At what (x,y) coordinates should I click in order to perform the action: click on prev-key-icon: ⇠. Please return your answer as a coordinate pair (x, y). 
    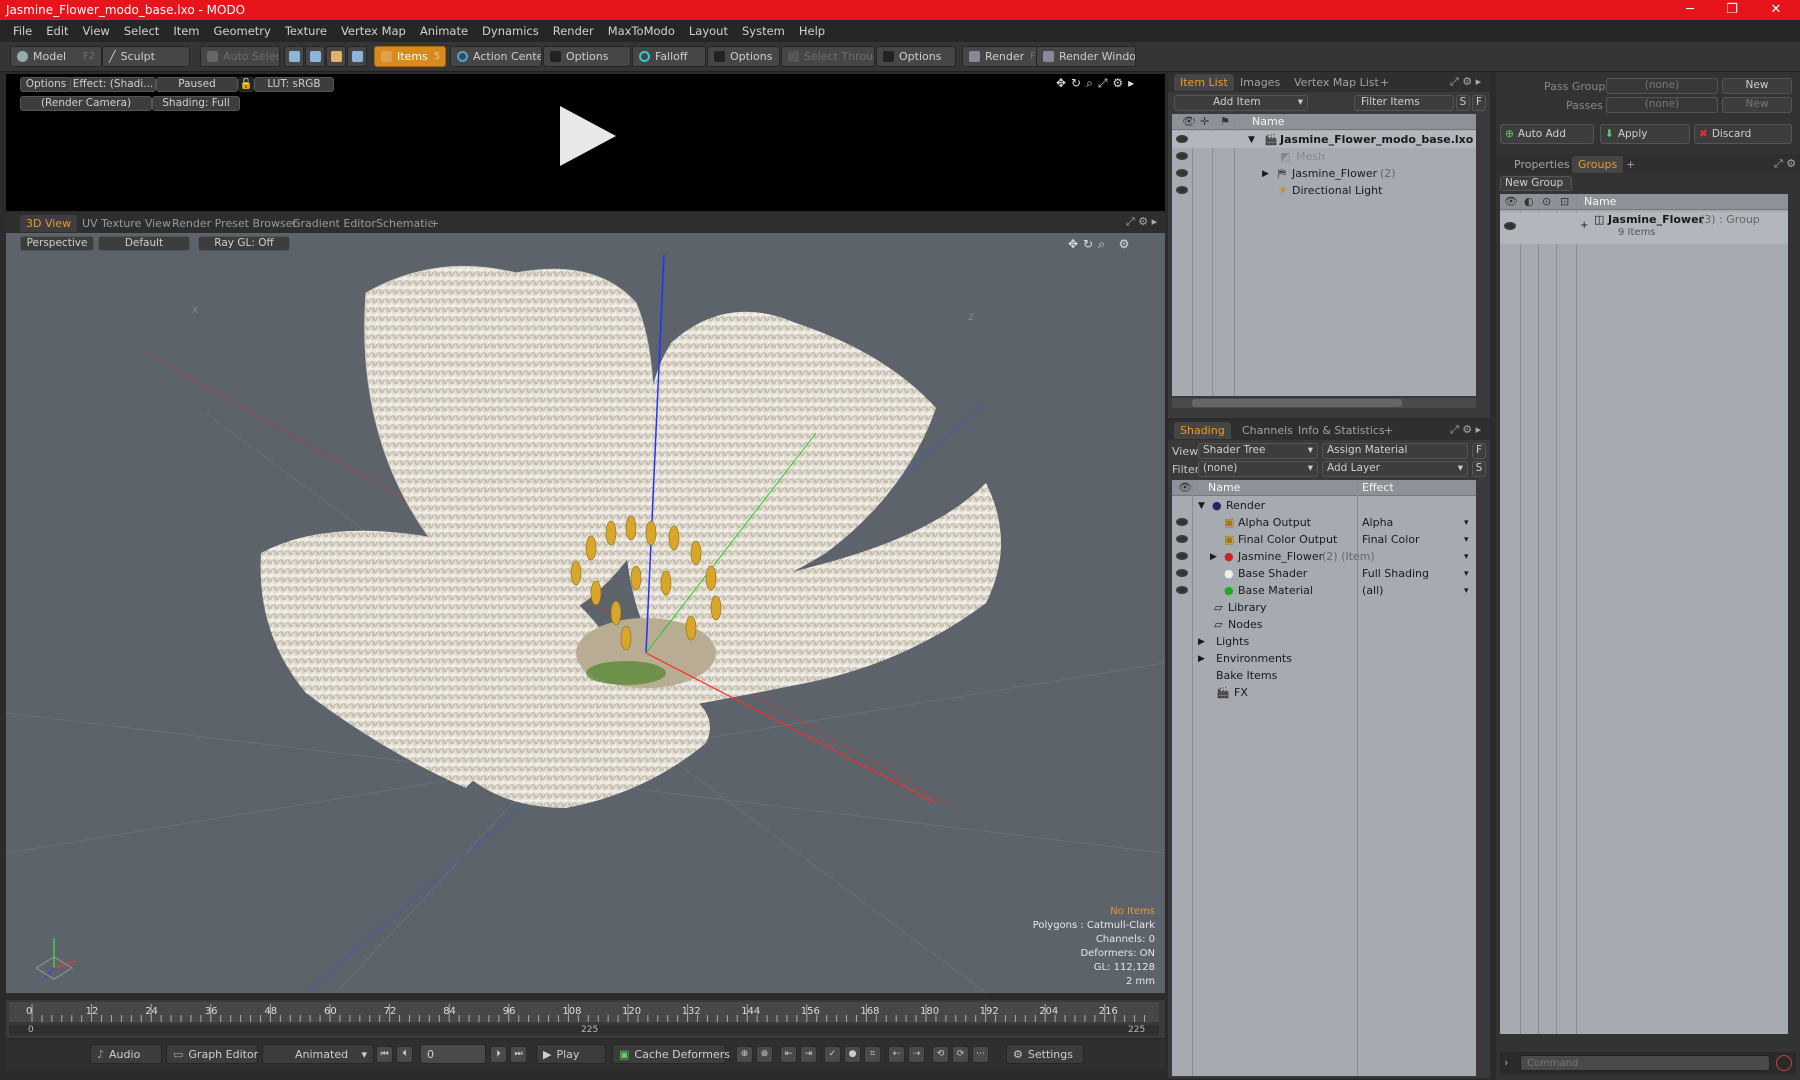
    Looking at the image, I should click on (896, 1054).